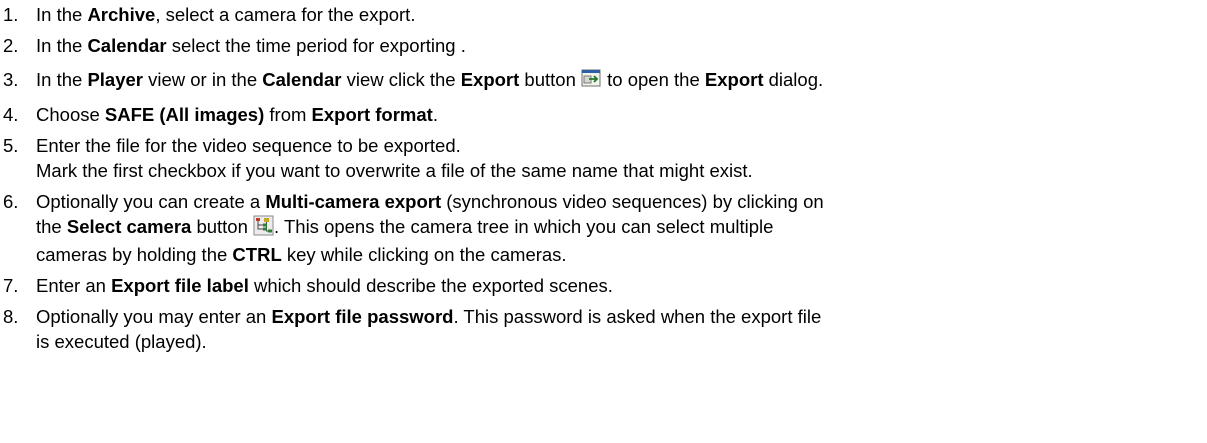  I want to click on step-text: is executed (played)., so click(121, 341).